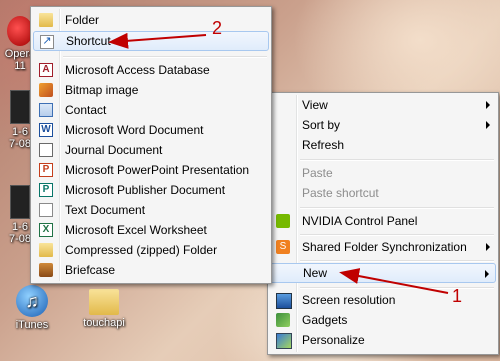 The image size is (500, 361). Describe the element at coordinates (151, 190) in the screenshot. I see `submenu-item-publisher: P Microsoft Publisher Document` at that location.